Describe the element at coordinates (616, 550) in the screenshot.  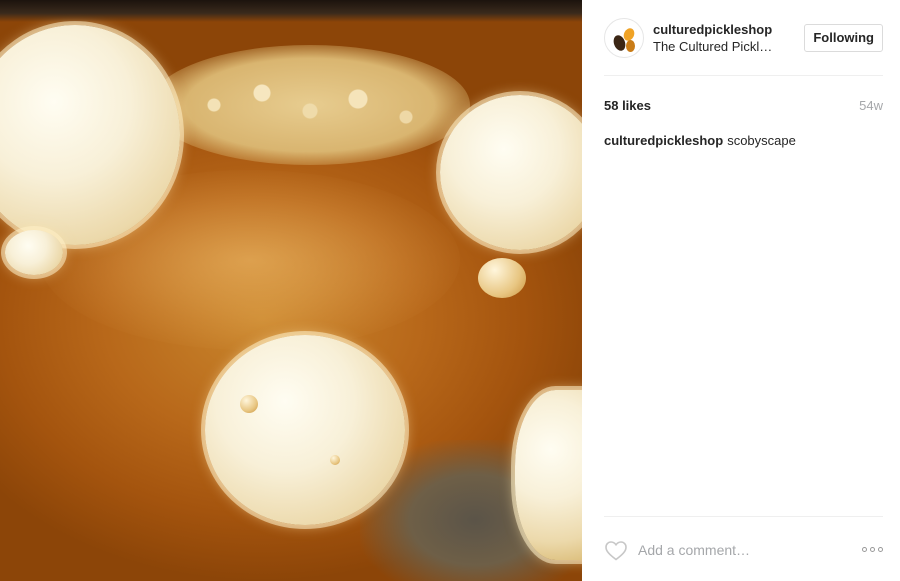
I see `heart-outline-icon` at that location.